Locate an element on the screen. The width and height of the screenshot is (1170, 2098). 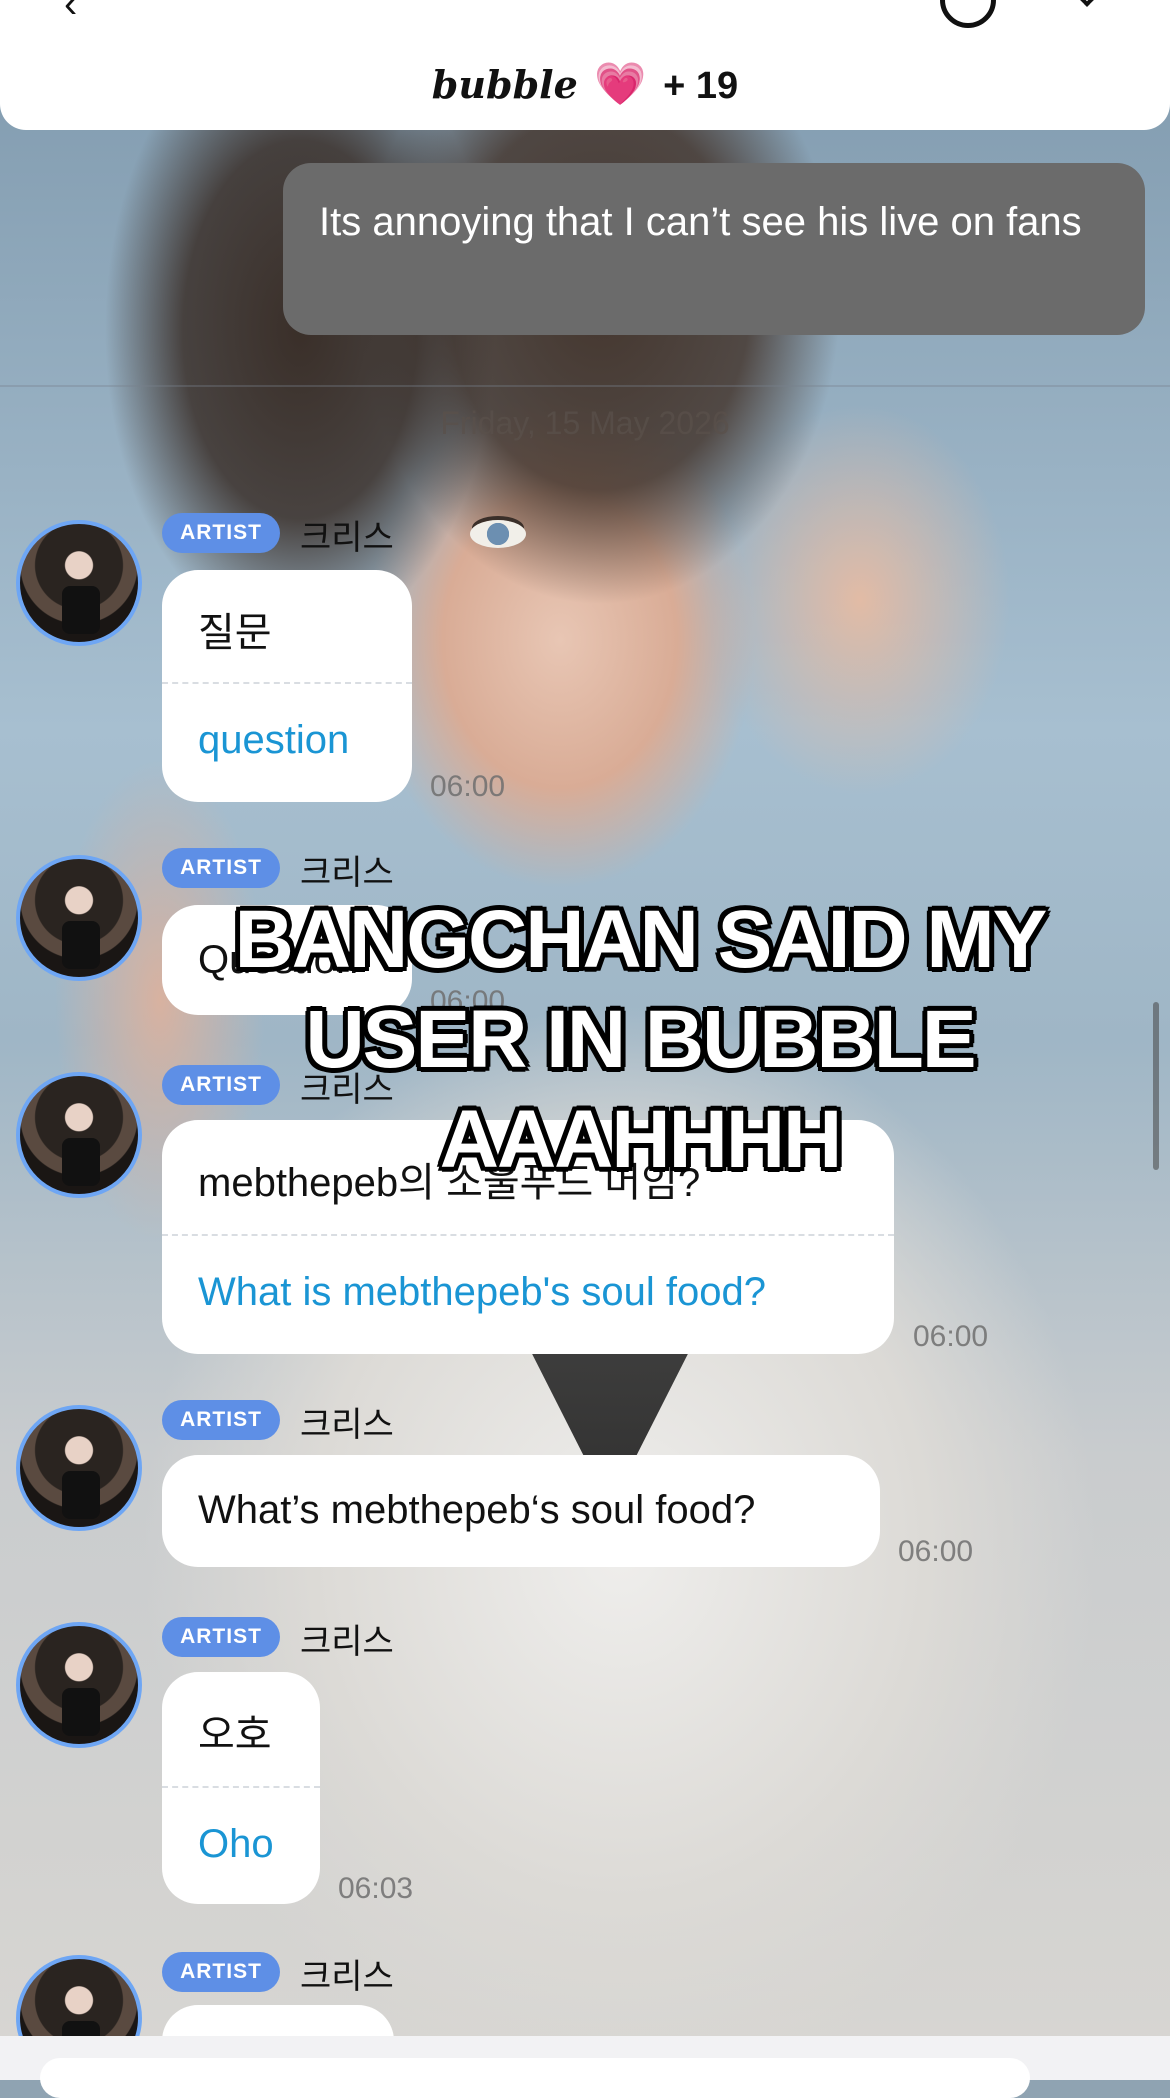
divider is located at coordinates (585, 386).